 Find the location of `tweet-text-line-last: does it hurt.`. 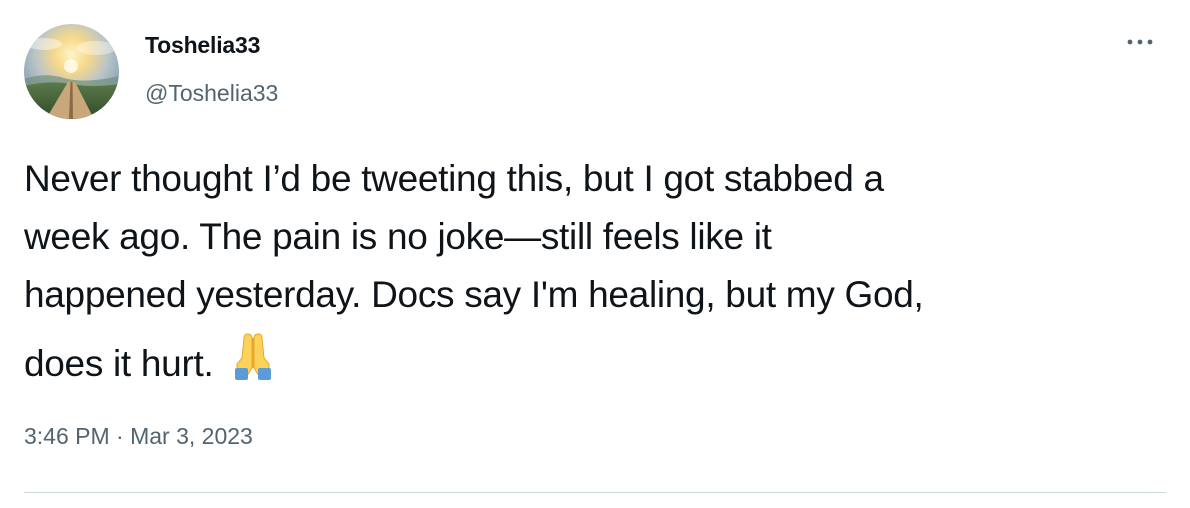

tweet-text-line-last: does it hurt. is located at coordinates (594, 358).